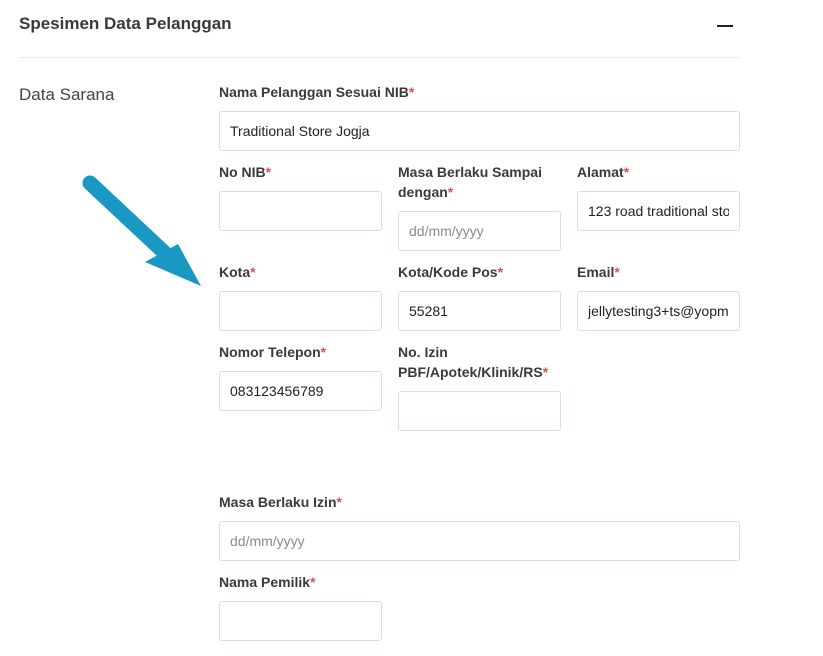 The width and height of the screenshot is (823, 656). What do you see at coordinates (725, 26) in the screenshot?
I see `collapse-minus-icon` at bounding box center [725, 26].